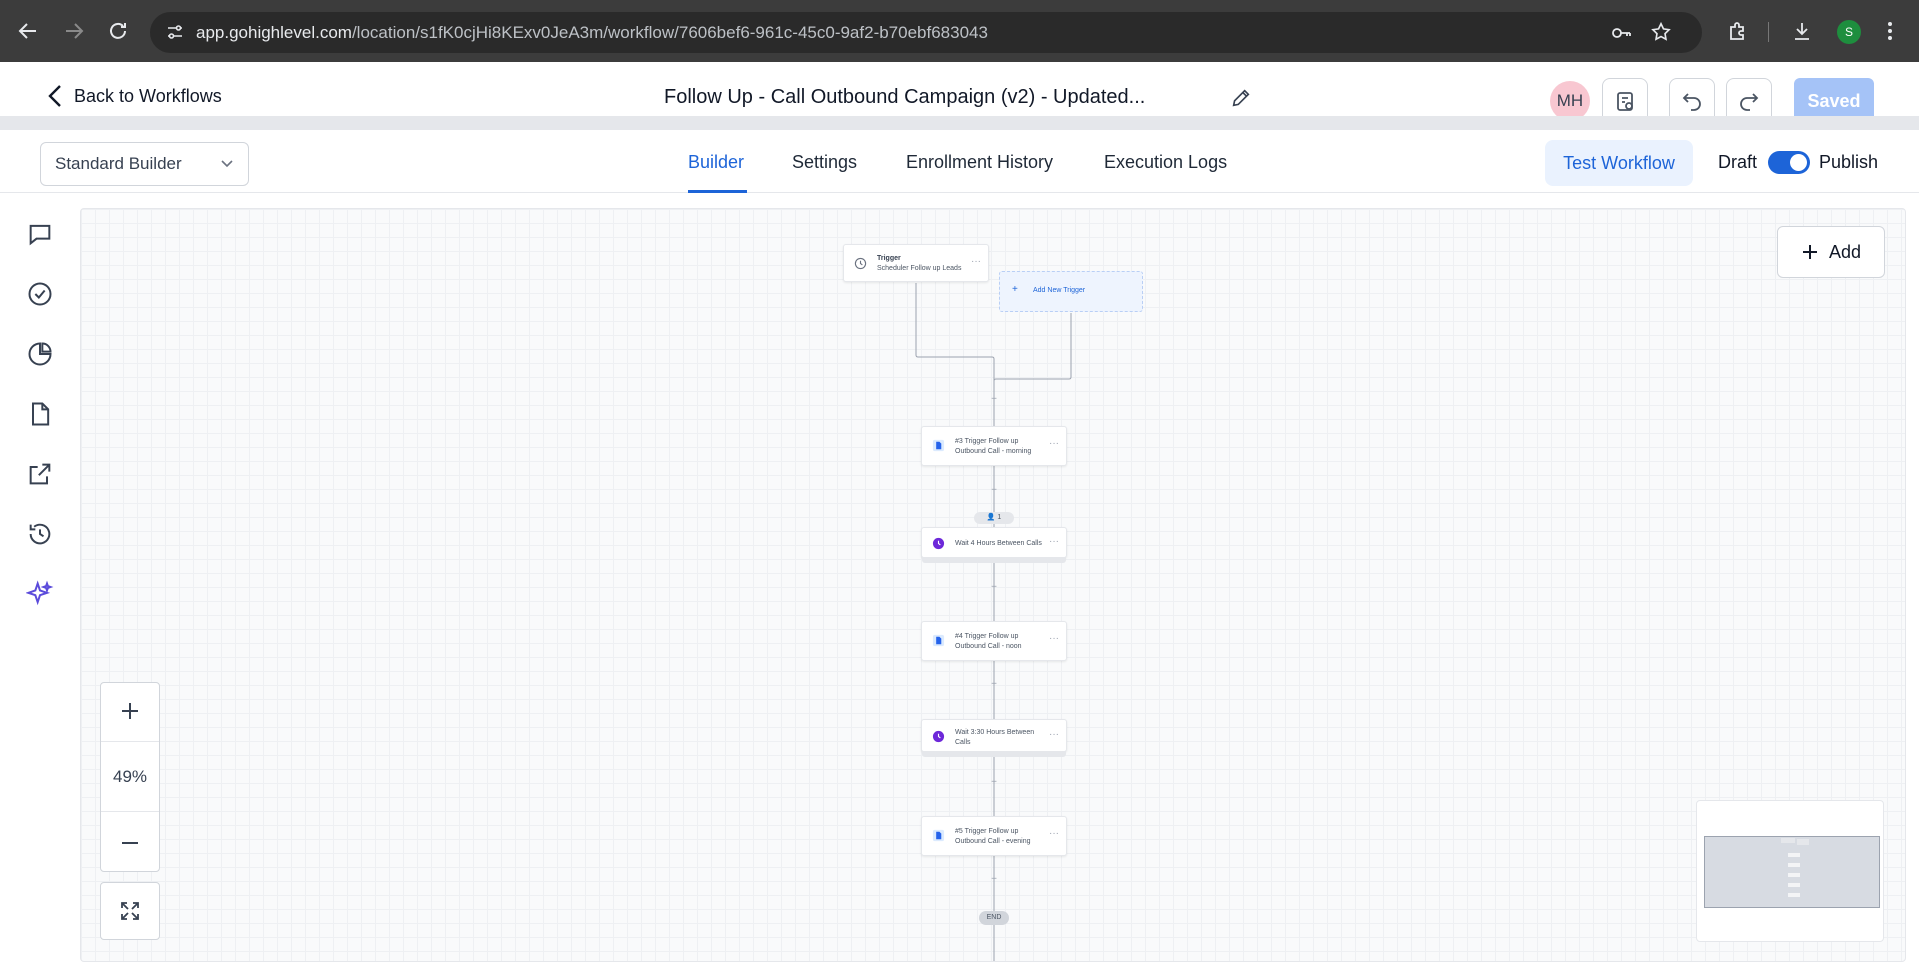  I want to click on publish-label: Publish, so click(1849, 162).